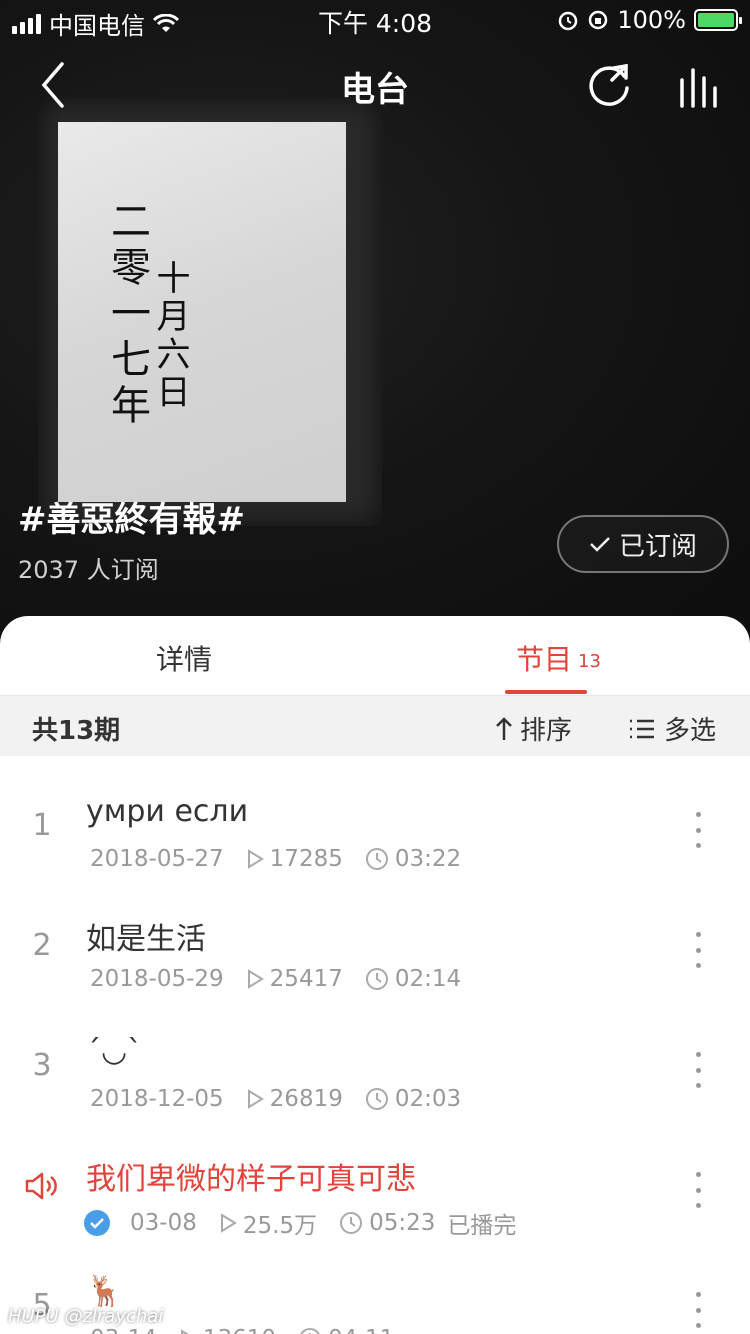 Image resolution: width=750 pixels, height=1334 pixels. Describe the element at coordinates (41, 1186) in the screenshot. I see `speaker-icon` at that location.